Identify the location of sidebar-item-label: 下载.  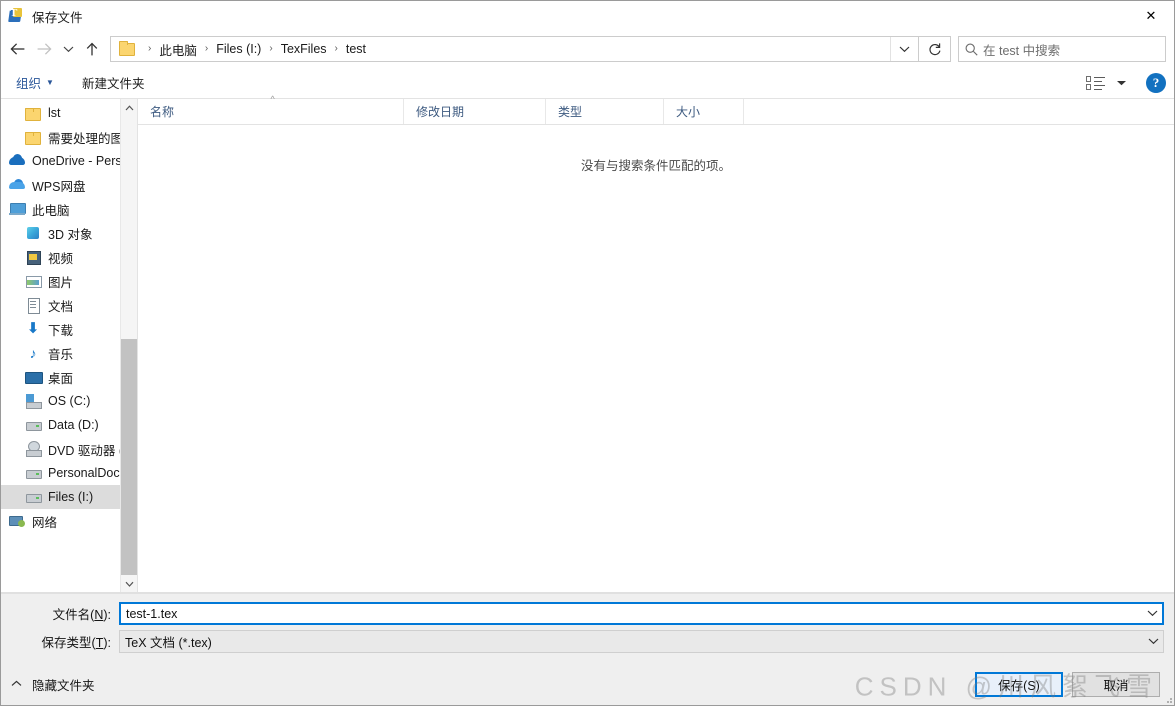
(61, 330).